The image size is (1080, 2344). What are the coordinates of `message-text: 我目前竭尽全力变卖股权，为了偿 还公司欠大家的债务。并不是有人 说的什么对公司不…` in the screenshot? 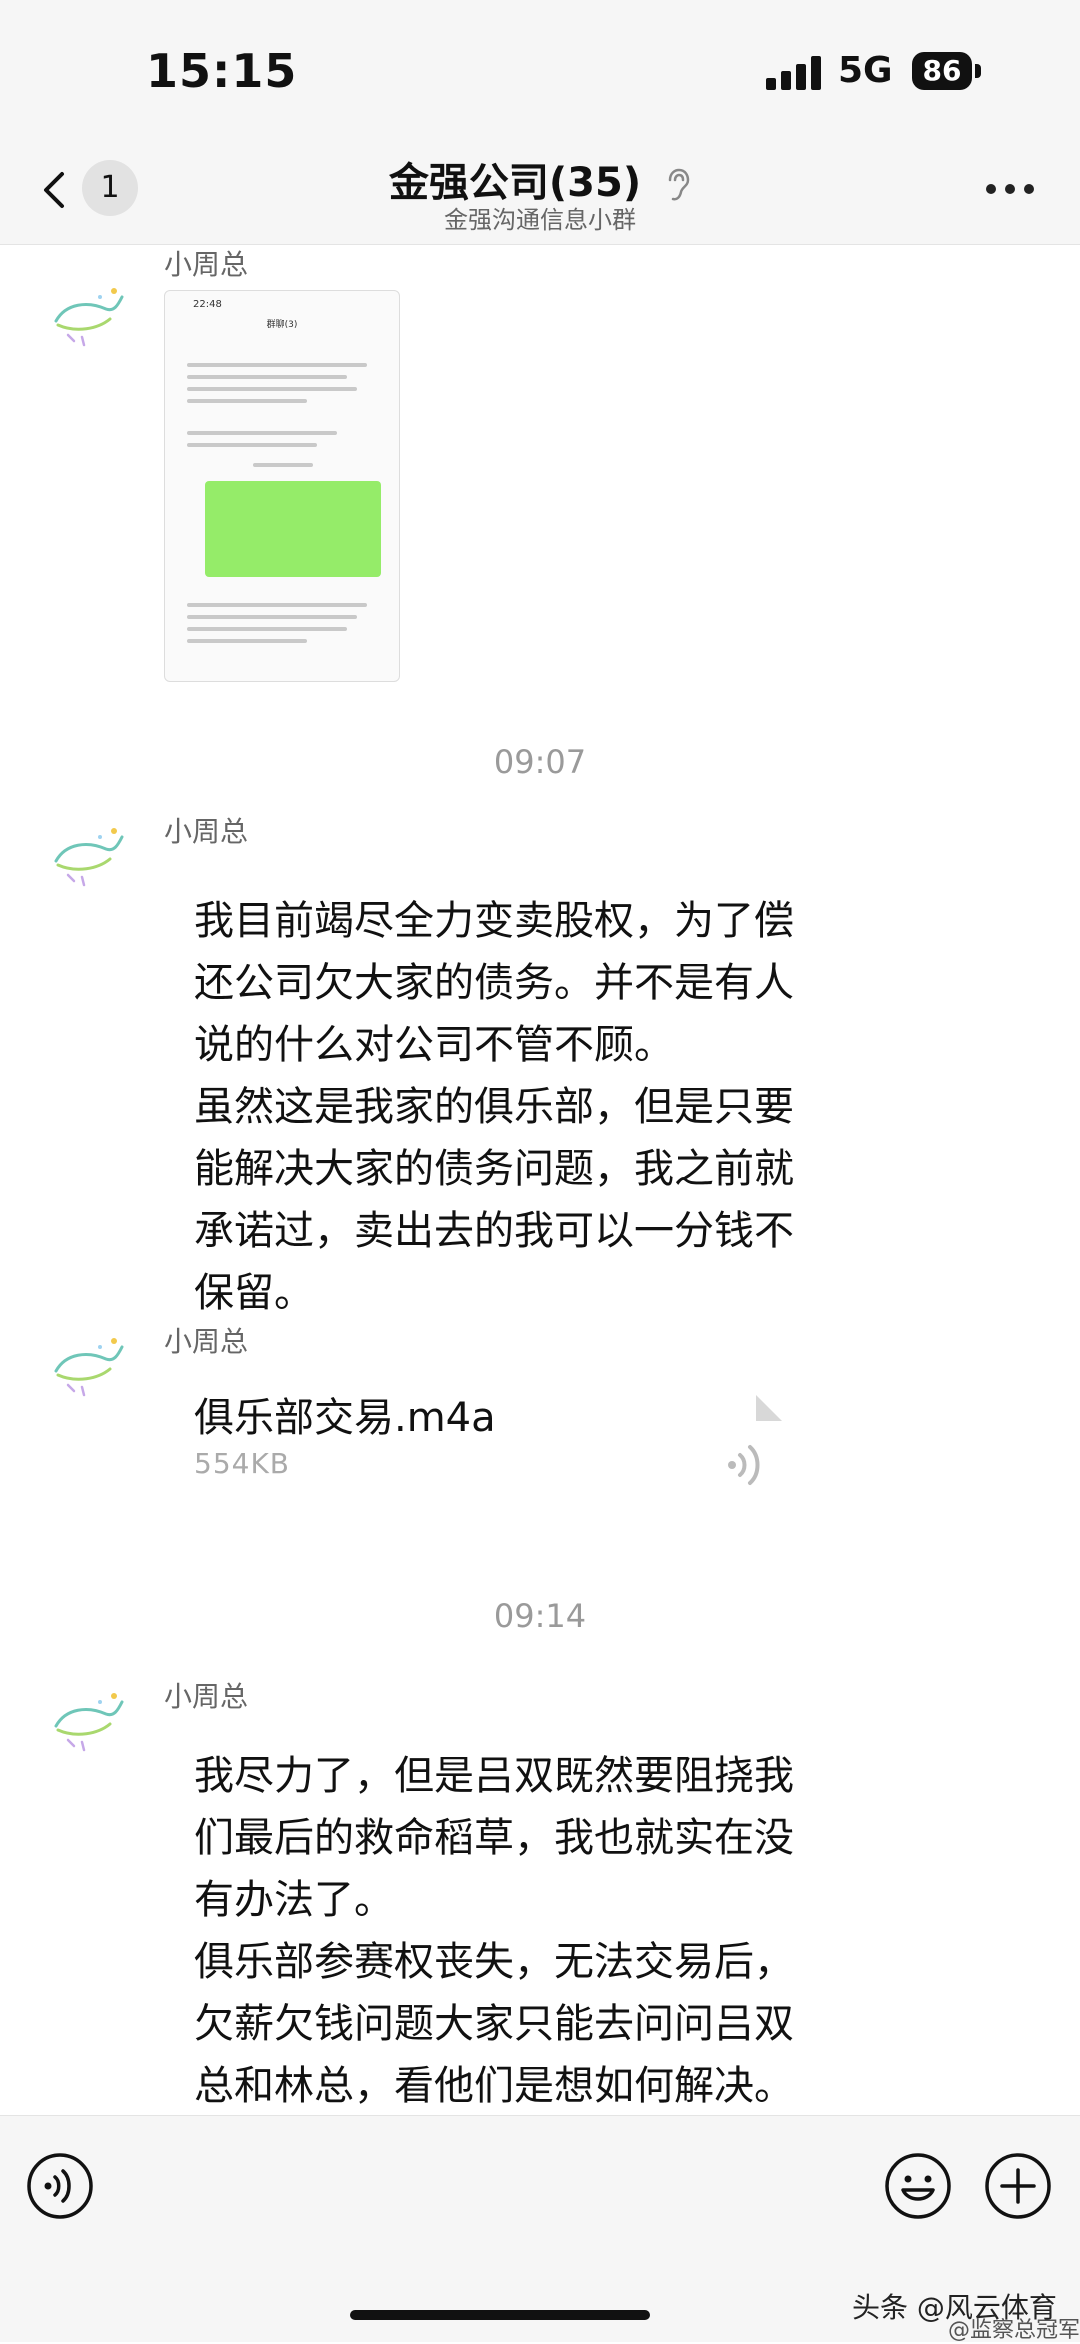 It's located at (534, 1107).